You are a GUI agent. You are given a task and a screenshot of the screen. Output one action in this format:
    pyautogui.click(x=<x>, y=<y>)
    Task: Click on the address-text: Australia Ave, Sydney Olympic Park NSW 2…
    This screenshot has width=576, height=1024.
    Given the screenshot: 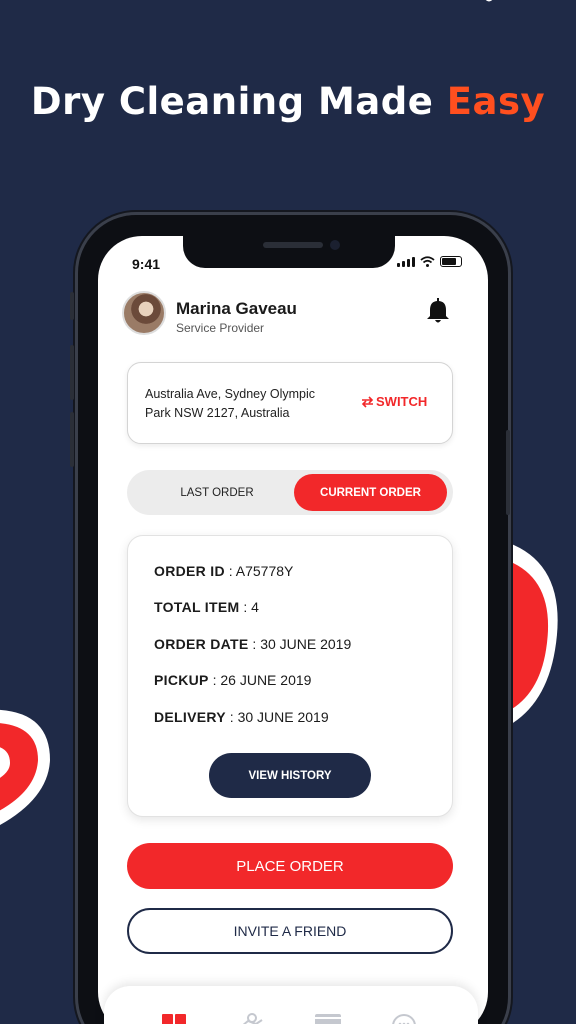 What is the action you would take?
    pyautogui.click(x=245, y=404)
    